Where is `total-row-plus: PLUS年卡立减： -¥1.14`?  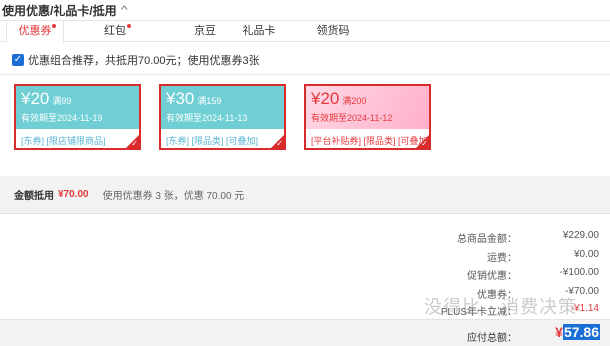 total-row-plus: PLUS年卡立减： -¥1.14 is located at coordinates (520, 310).